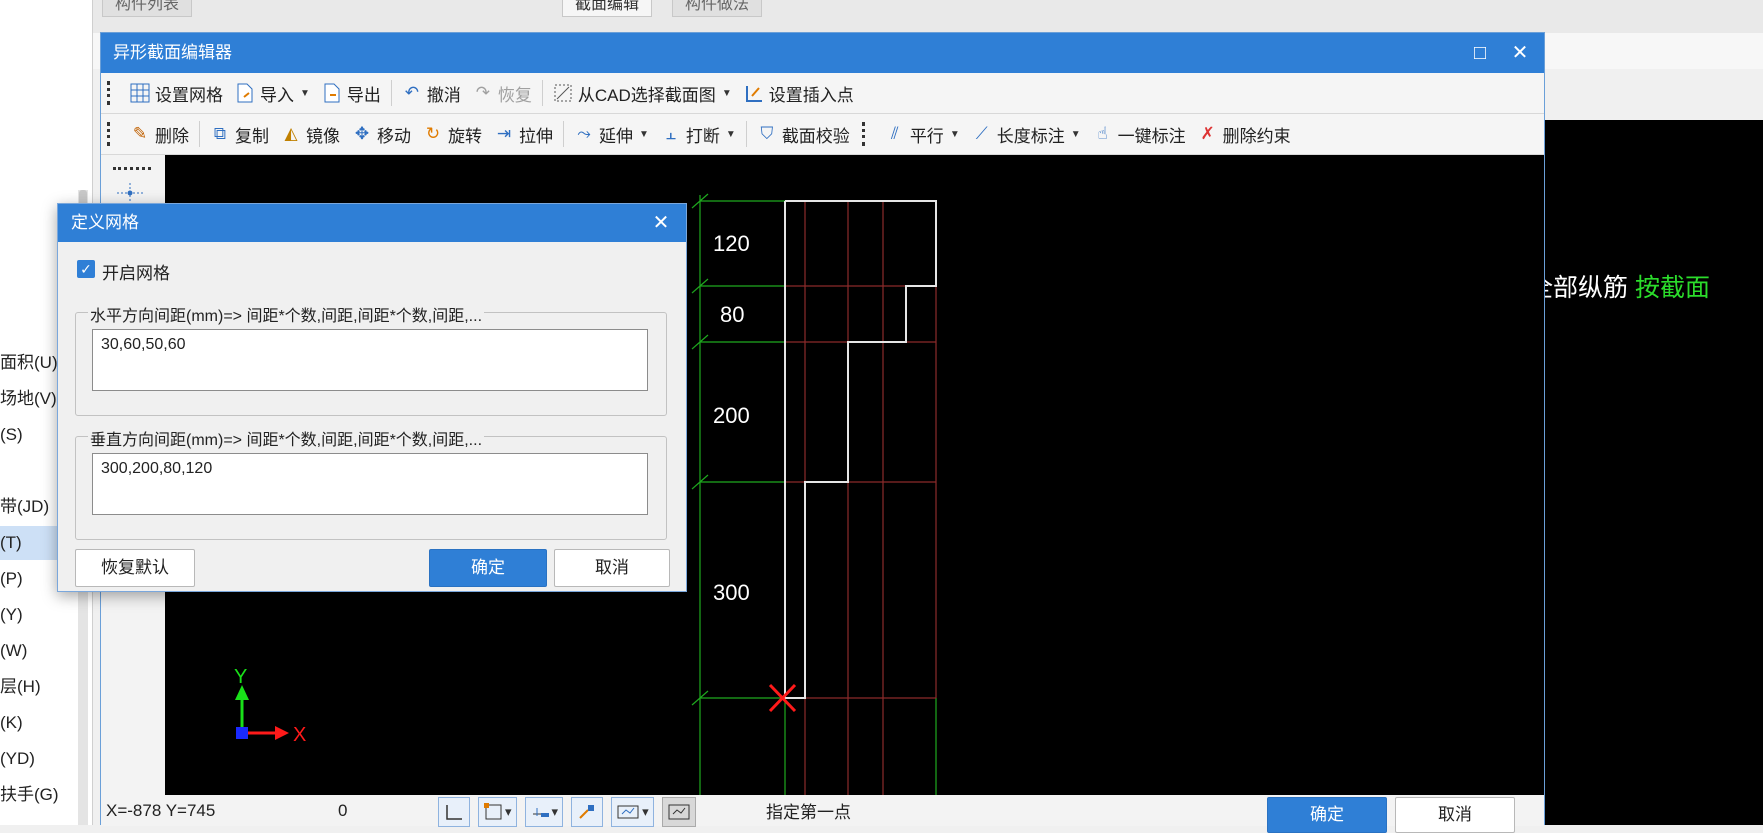 The height and width of the screenshot is (833, 1763). Describe the element at coordinates (189, 95) in the screenshot. I see `set-grid-label: 设置网格` at that location.